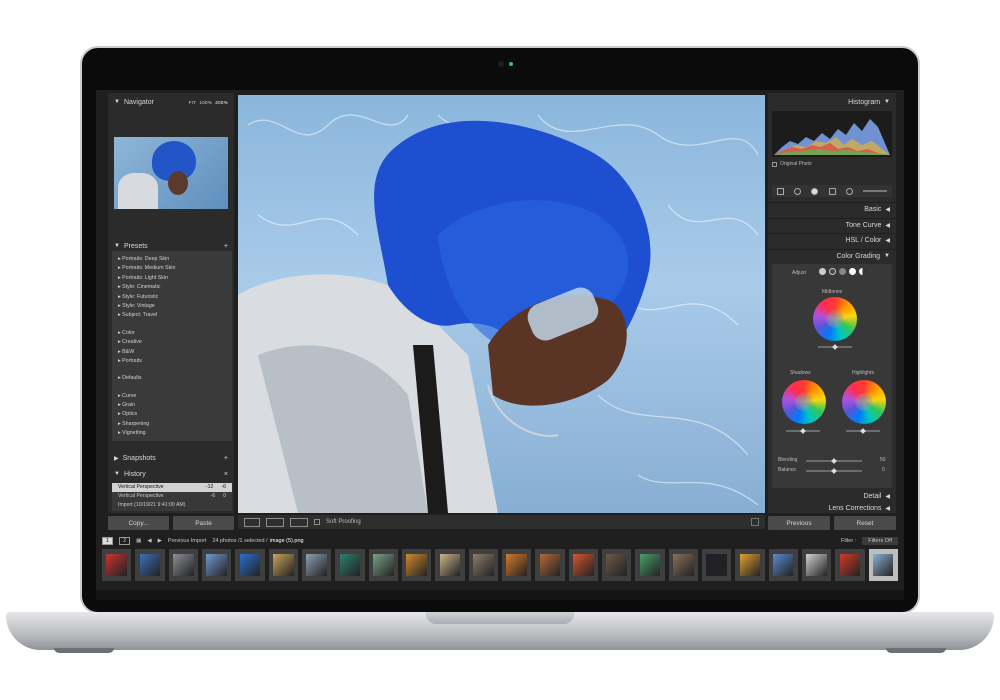  I want to click on midtones-slider, so click(835, 347).